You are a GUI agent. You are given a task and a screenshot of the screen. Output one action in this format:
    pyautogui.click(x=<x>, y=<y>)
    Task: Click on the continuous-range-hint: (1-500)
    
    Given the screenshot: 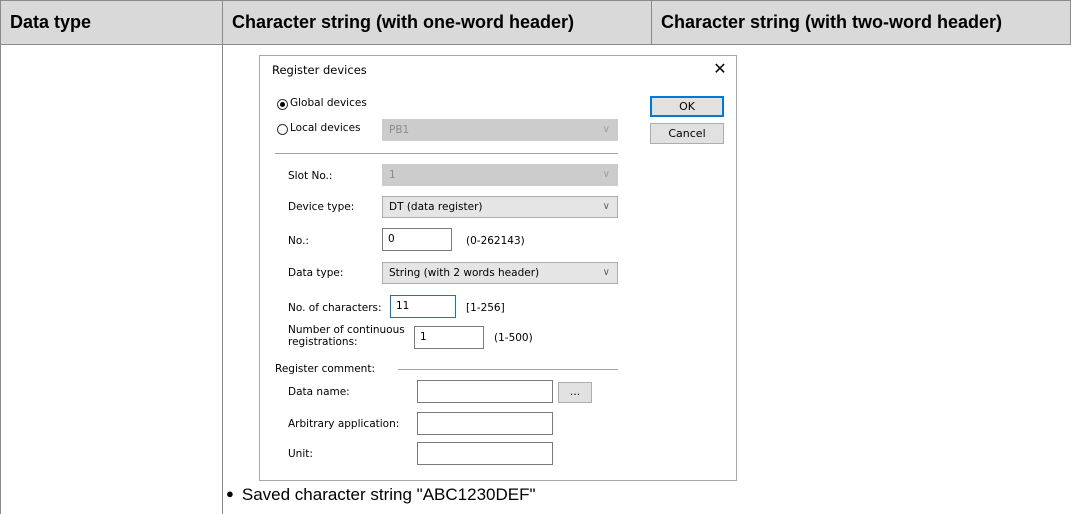 What is the action you would take?
    pyautogui.click(x=513, y=338)
    